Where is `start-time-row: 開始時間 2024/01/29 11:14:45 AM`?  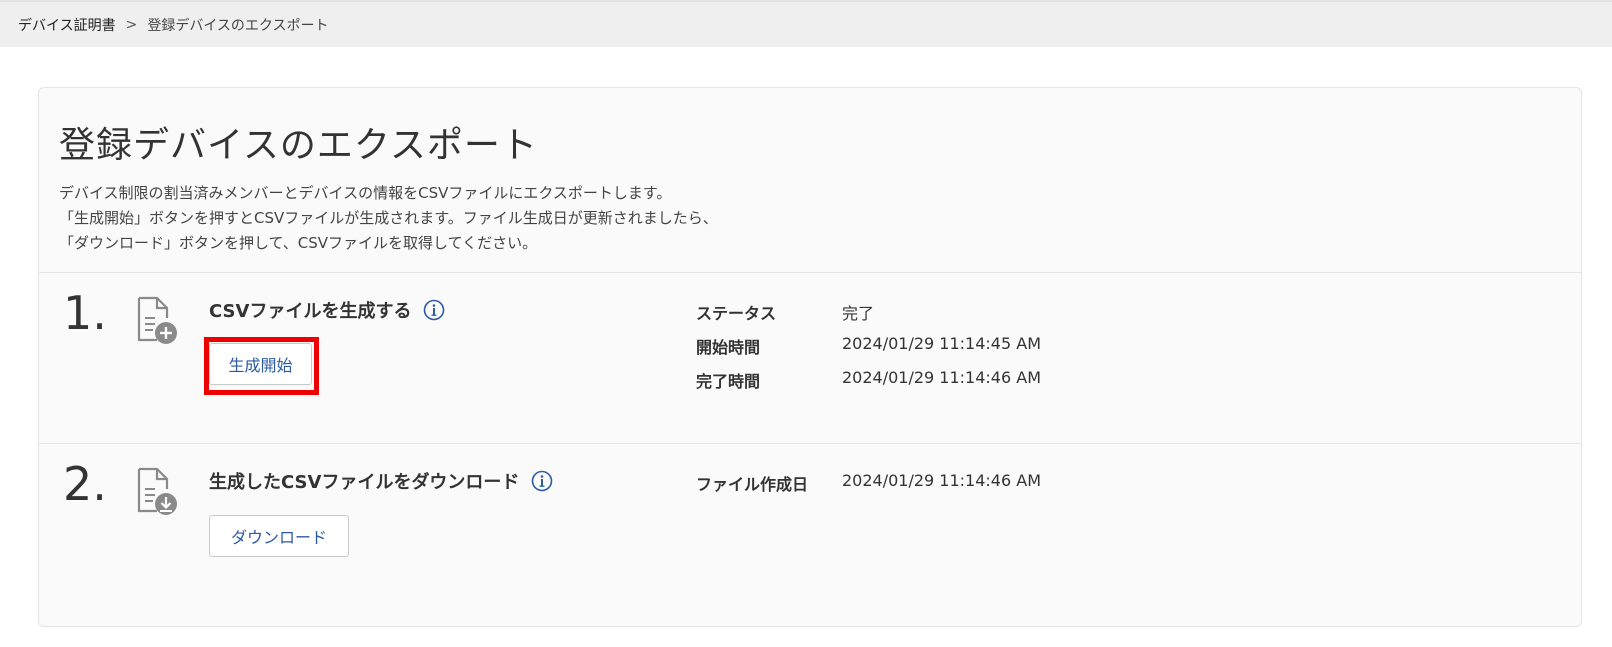
start-time-row: 開始時間 2024/01/29 11:14:45 AM is located at coordinates (868, 346).